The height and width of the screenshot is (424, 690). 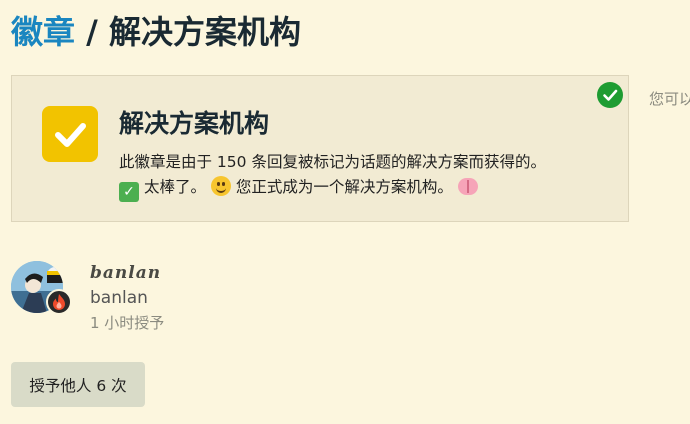 What do you see at coordinates (126, 273) in the screenshot?
I see `user-title: banlan` at bounding box center [126, 273].